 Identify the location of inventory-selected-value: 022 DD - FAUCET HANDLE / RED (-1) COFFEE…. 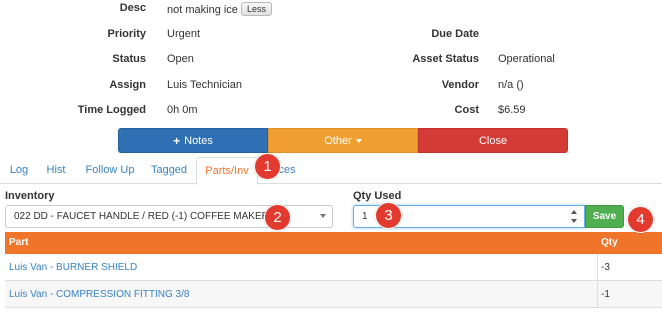
(141, 216).